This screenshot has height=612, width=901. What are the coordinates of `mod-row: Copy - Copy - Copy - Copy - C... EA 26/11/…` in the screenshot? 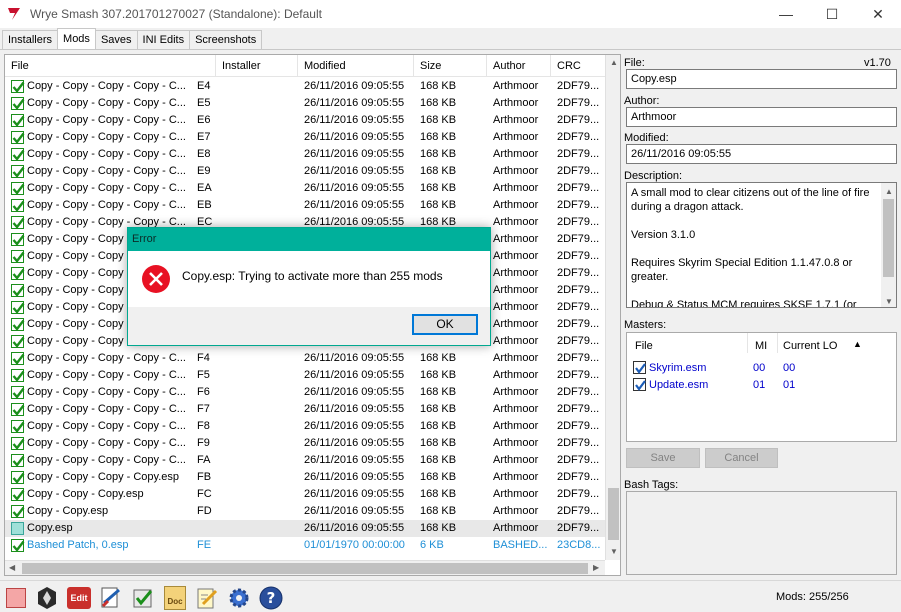 It's located at (305, 188).